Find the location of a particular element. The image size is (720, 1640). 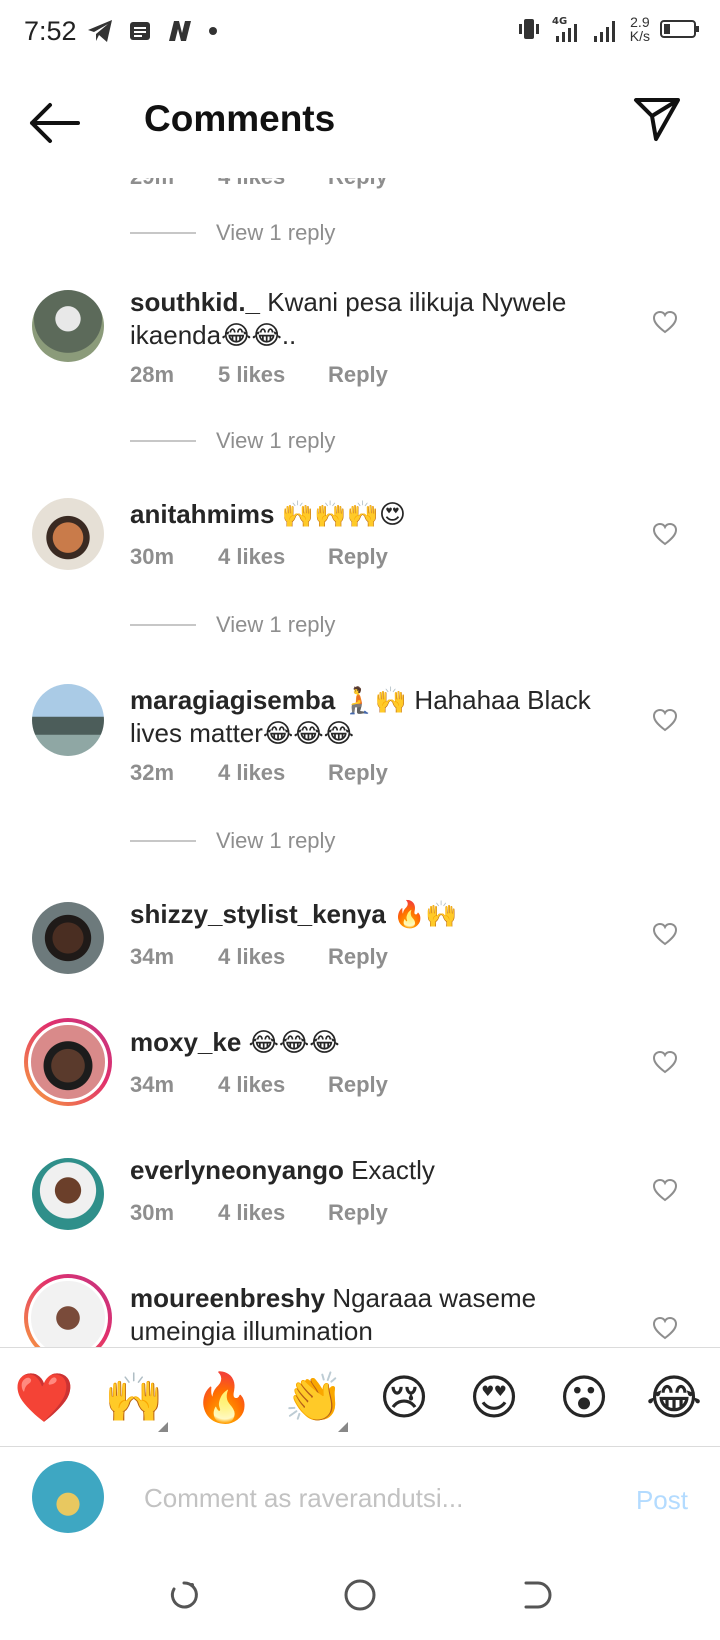

comment-username: moureenbreshy is located at coordinates (227, 1298).